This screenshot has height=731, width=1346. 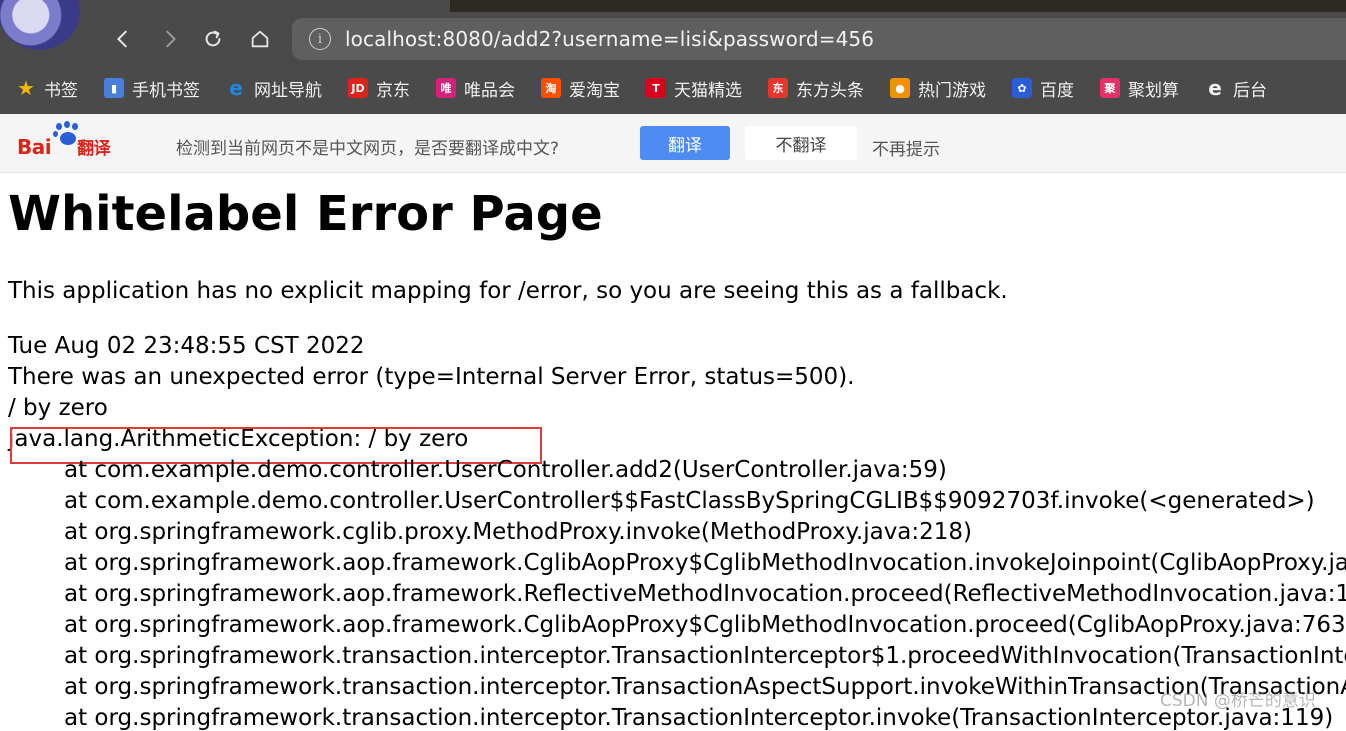 I want to click on baidu-paw-icon, so click(x=67, y=133).